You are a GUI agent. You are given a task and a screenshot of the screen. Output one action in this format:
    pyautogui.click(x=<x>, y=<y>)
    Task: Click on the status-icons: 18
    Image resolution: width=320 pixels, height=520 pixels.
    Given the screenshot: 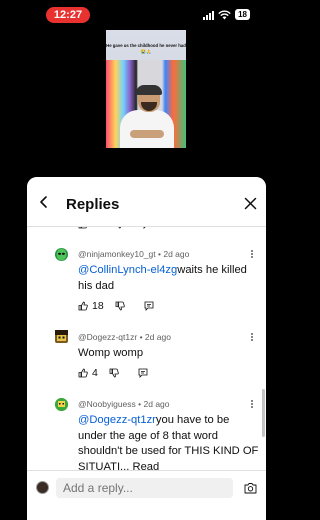 What is the action you would take?
    pyautogui.click(x=226, y=14)
    